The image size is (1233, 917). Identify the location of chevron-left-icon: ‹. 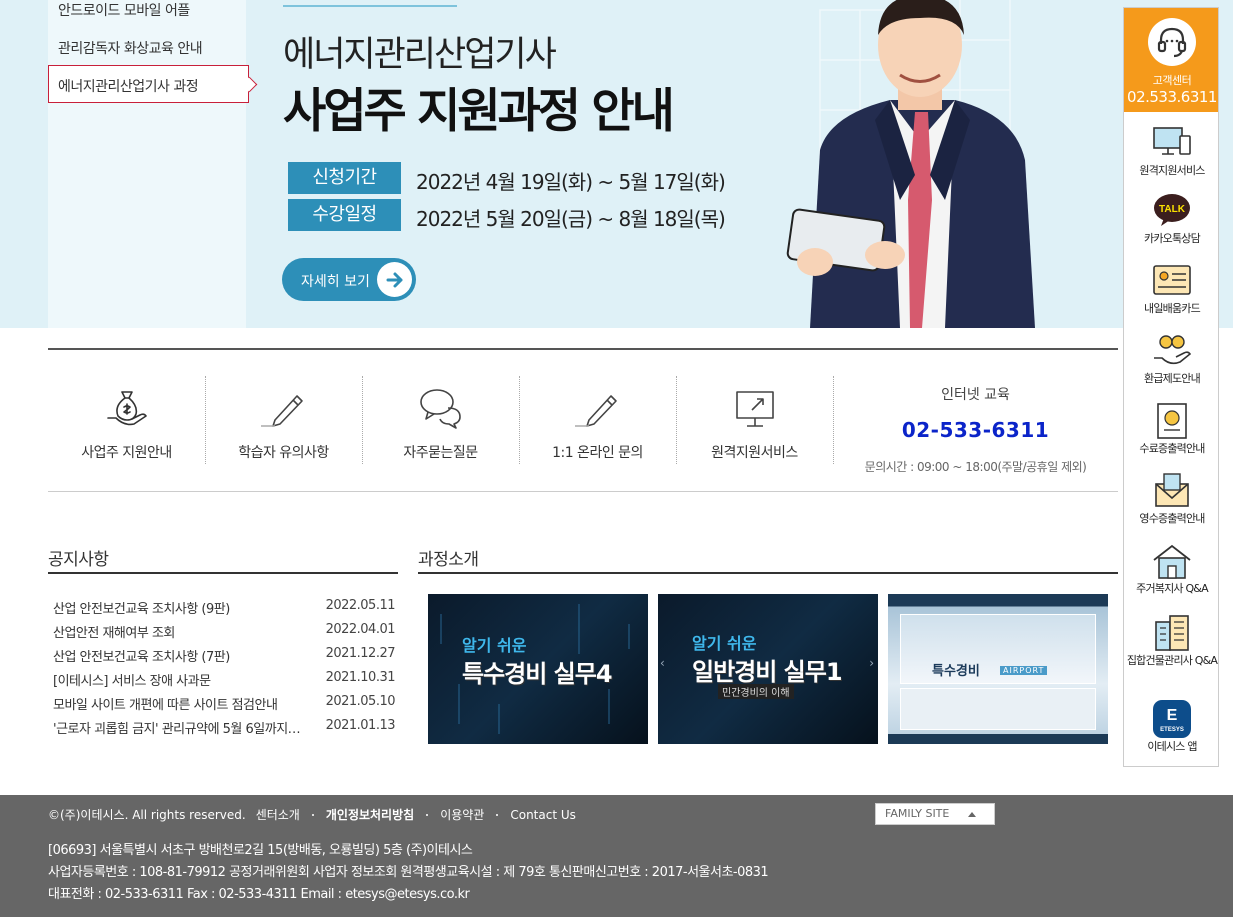
(662, 663).